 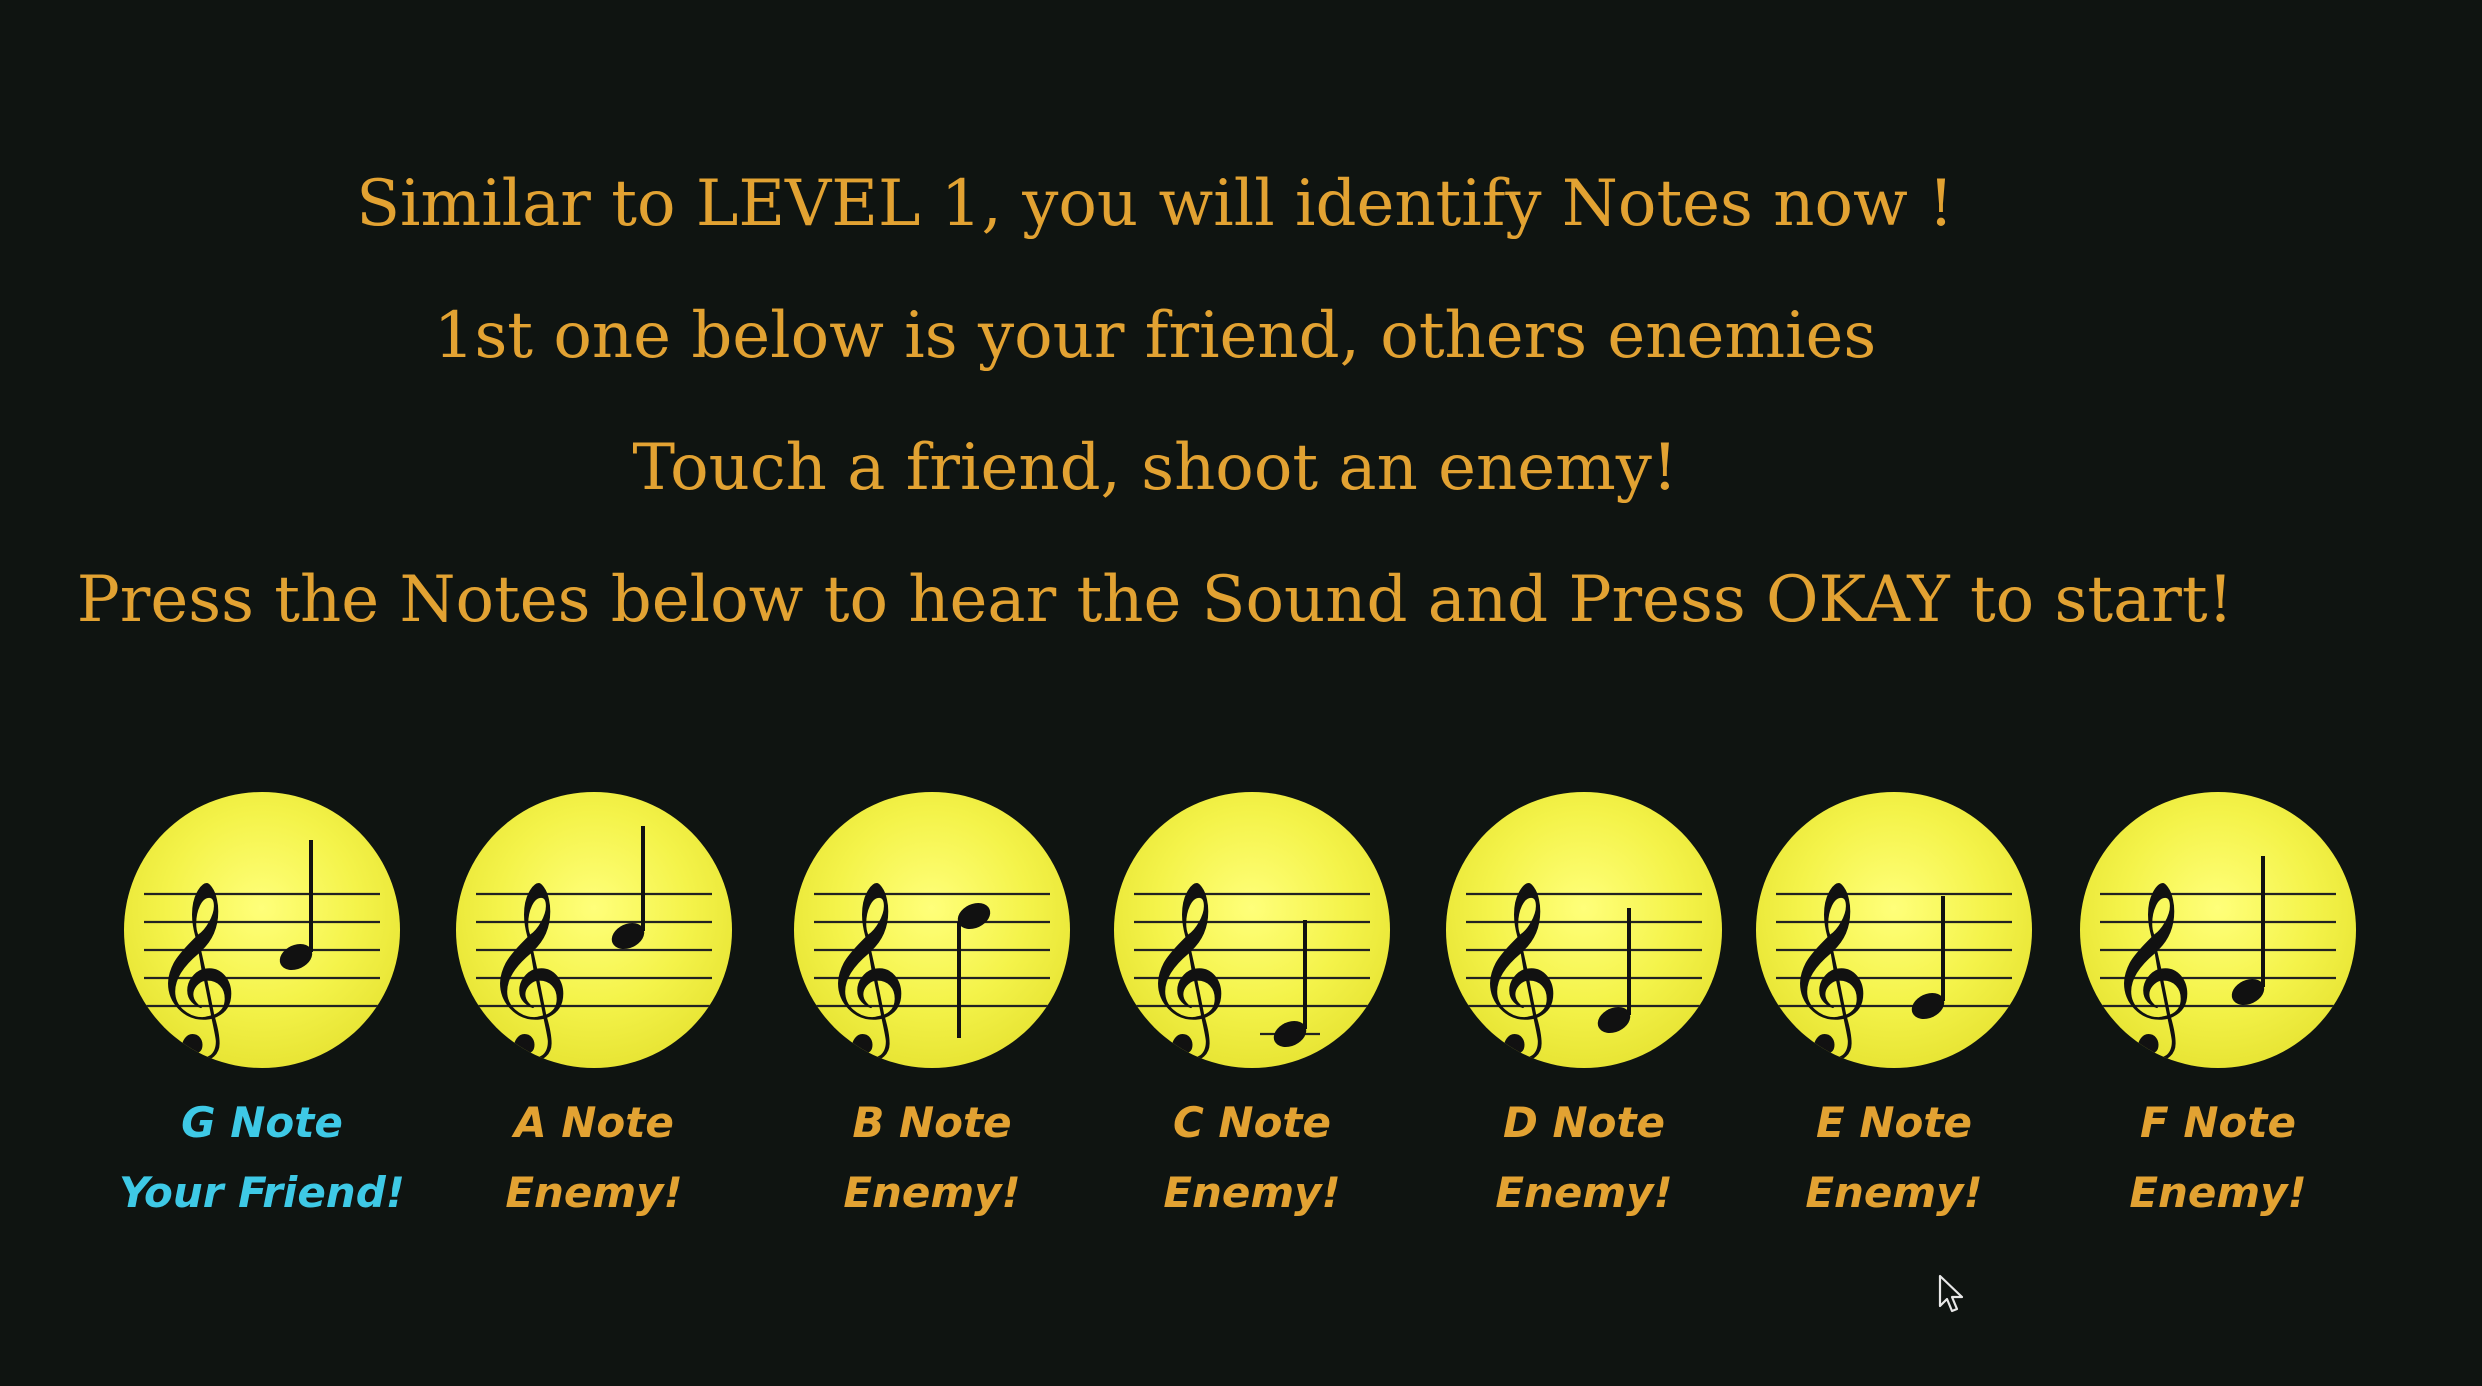 What do you see at coordinates (594, 1122) in the screenshot?
I see `note-name-a: A Note` at bounding box center [594, 1122].